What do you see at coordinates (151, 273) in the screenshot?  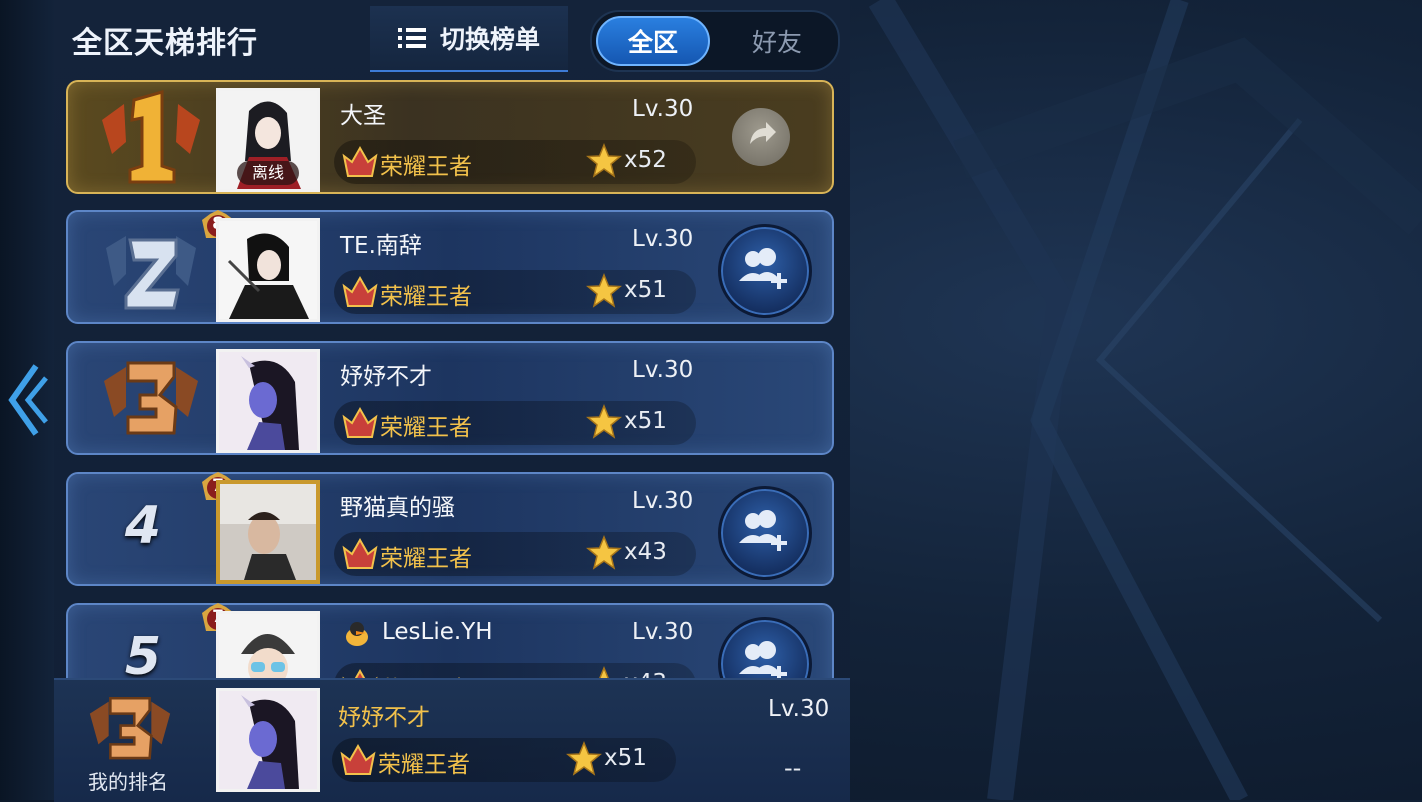 I see `rank-2-badge` at bounding box center [151, 273].